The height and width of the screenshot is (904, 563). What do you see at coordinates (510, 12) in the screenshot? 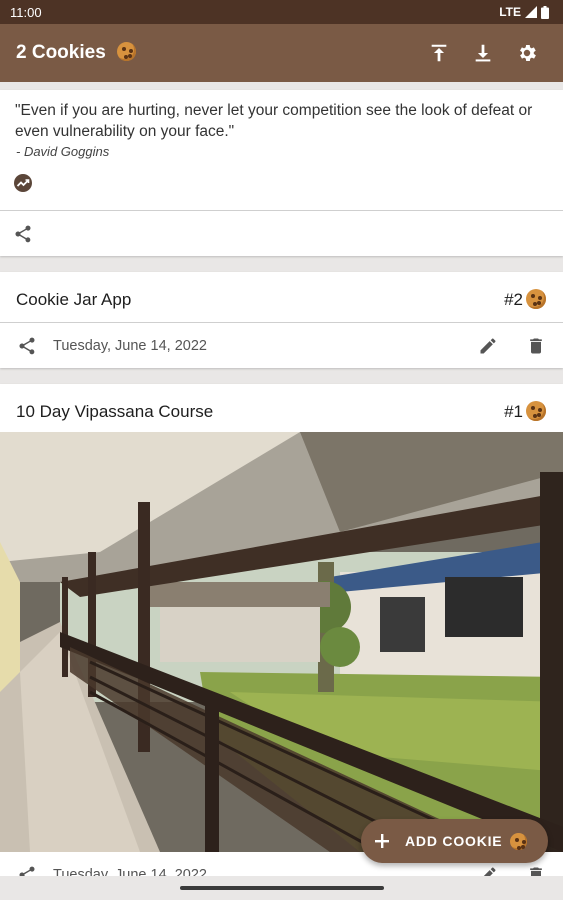
I see `network-label: LTE` at bounding box center [510, 12].